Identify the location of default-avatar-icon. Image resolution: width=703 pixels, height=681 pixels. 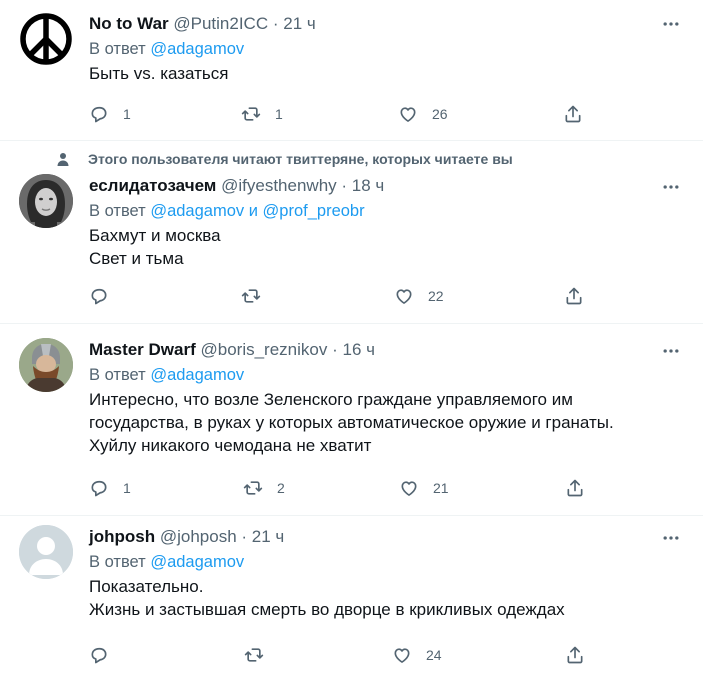
(46, 552).